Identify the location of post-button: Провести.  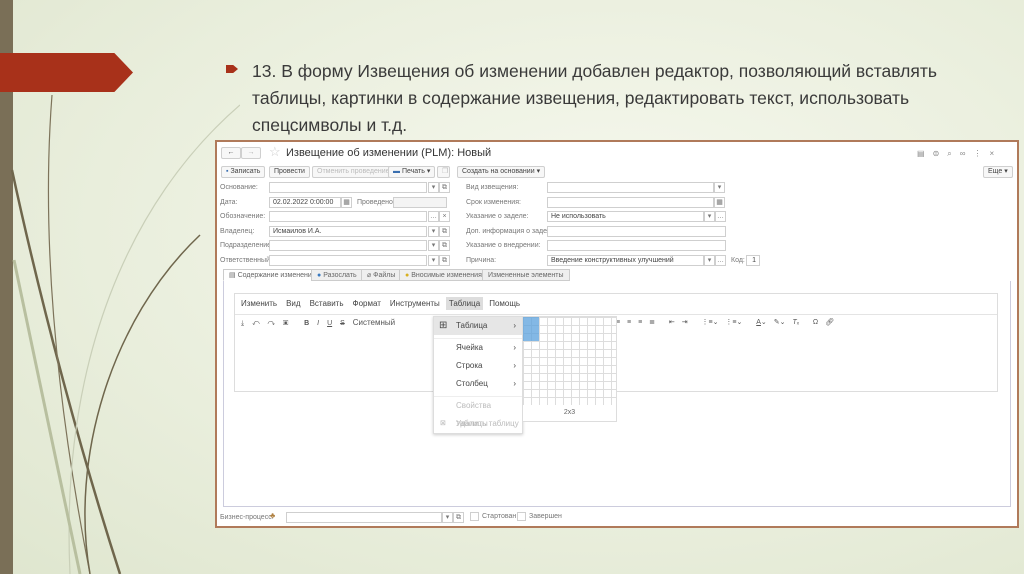
(289, 172).